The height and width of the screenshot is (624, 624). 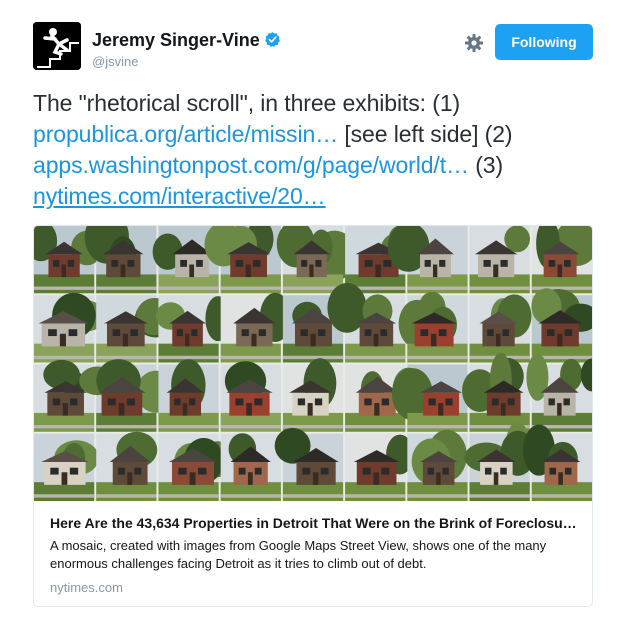 What do you see at coordinates (474, 43) in the screenshot?
I see `gear-icon` at bounding box center [474, 43].